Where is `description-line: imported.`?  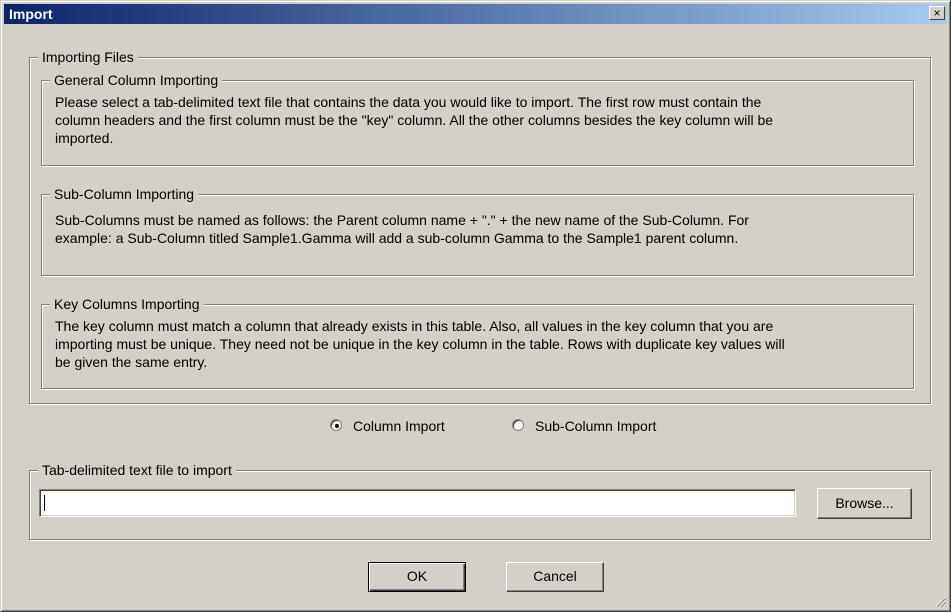
description-line: imported. is located at coordinates (84, 138).